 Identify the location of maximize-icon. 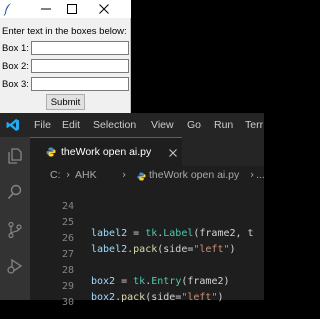
(72, 9).